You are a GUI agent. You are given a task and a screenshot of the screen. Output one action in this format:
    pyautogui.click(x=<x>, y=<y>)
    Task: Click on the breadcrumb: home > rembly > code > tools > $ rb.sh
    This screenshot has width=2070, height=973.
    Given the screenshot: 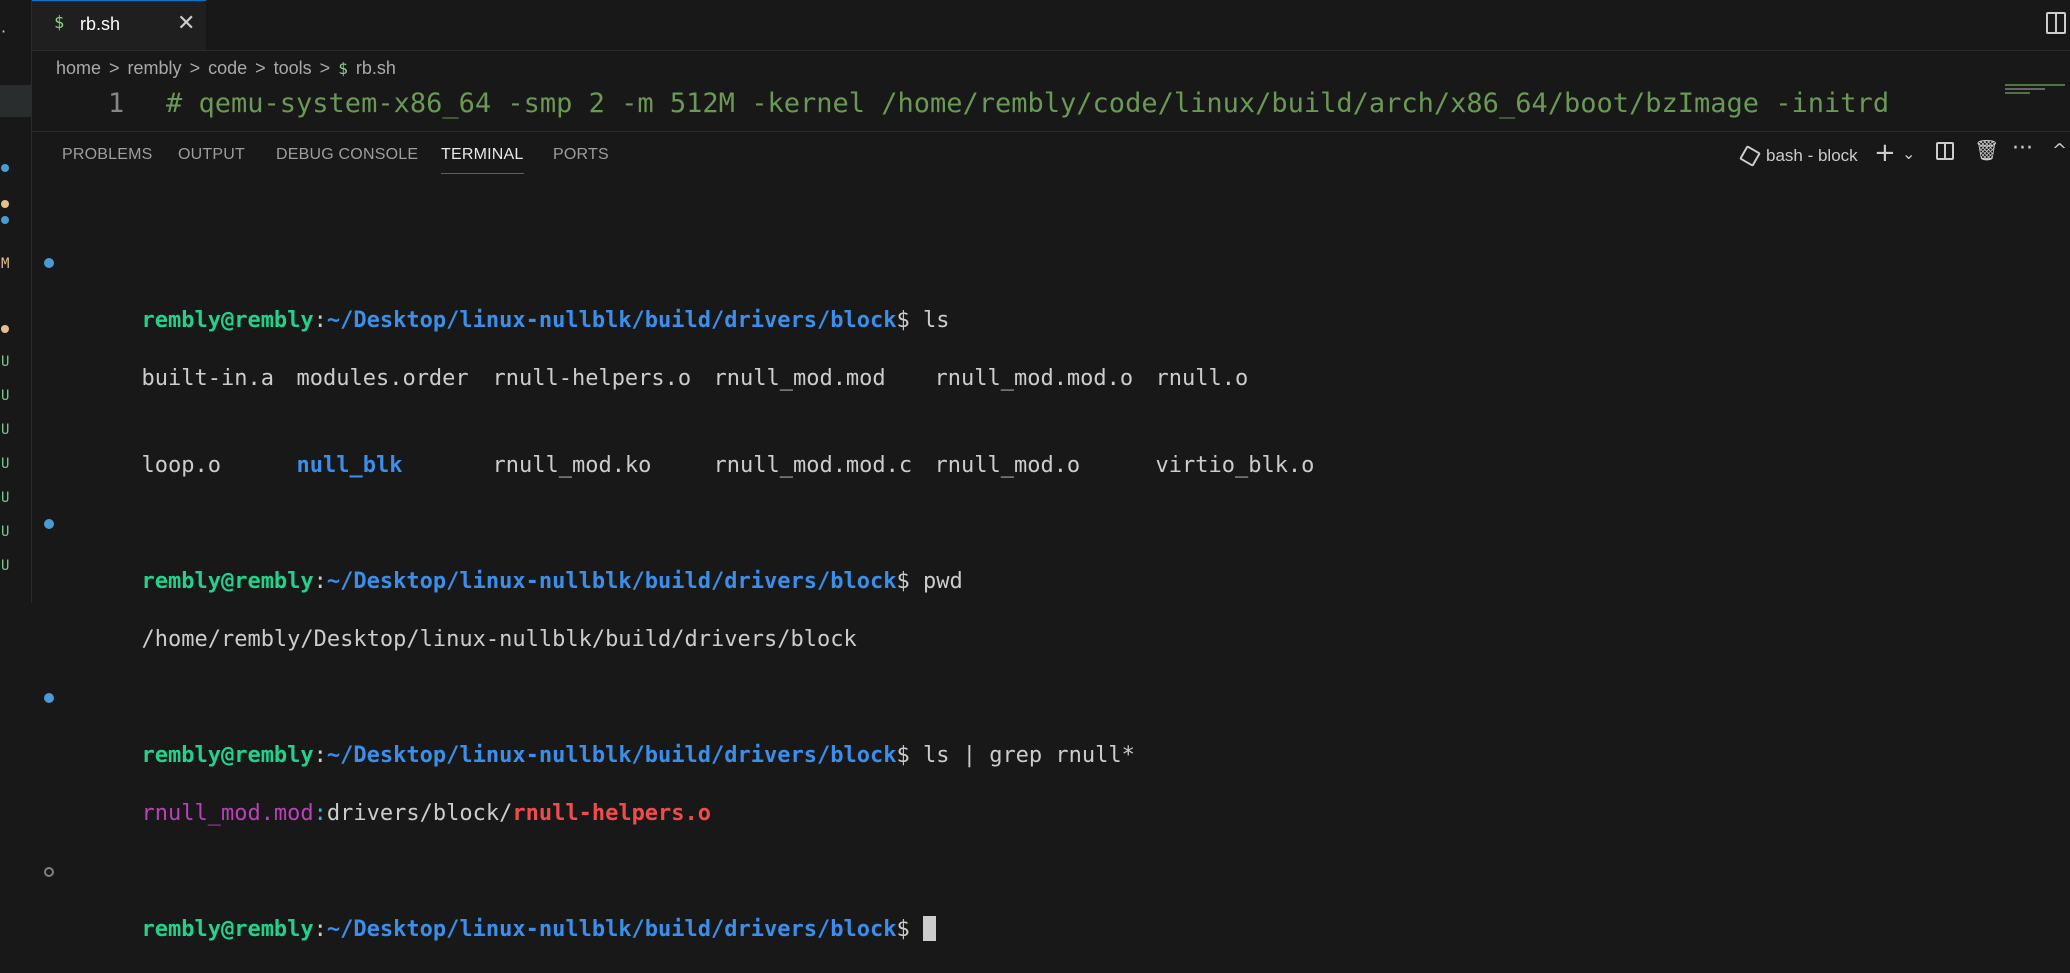 What is the action you would take?
    pyautogui.click(x=226, y=68)
    